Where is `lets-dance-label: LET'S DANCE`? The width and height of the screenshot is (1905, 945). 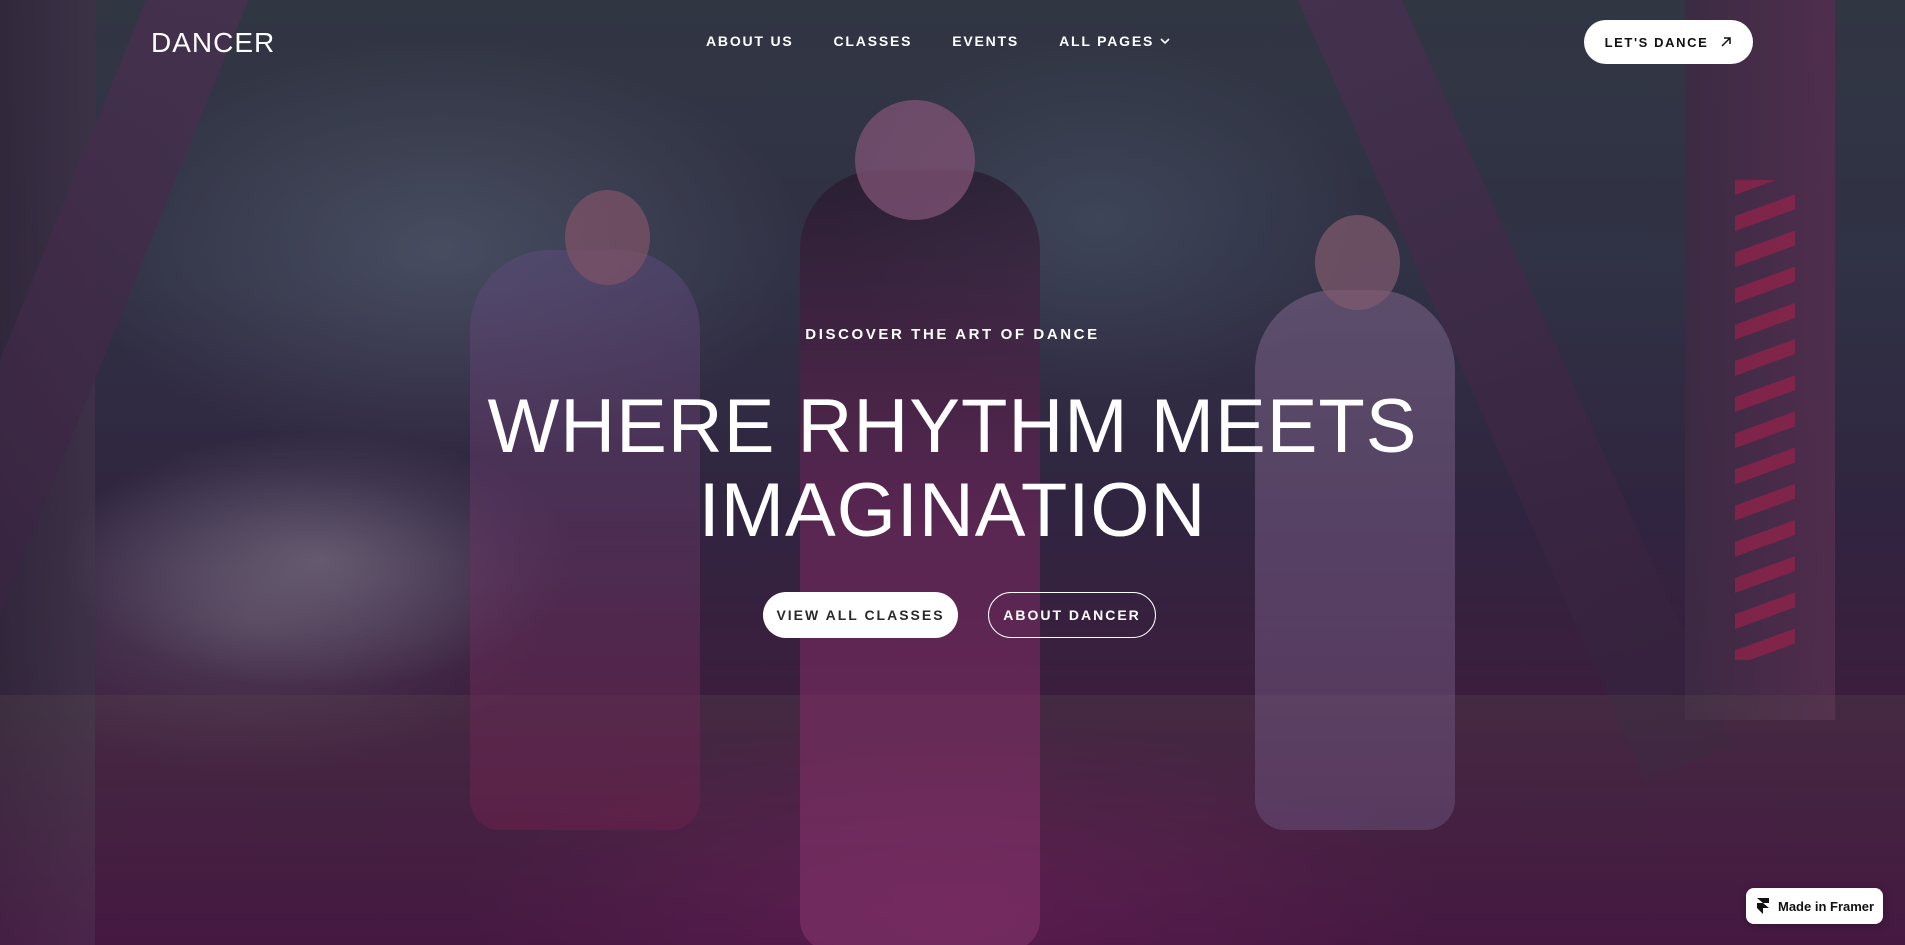
lets-dance-label: LET'S DANCE is located at coordinates (1656, 42).